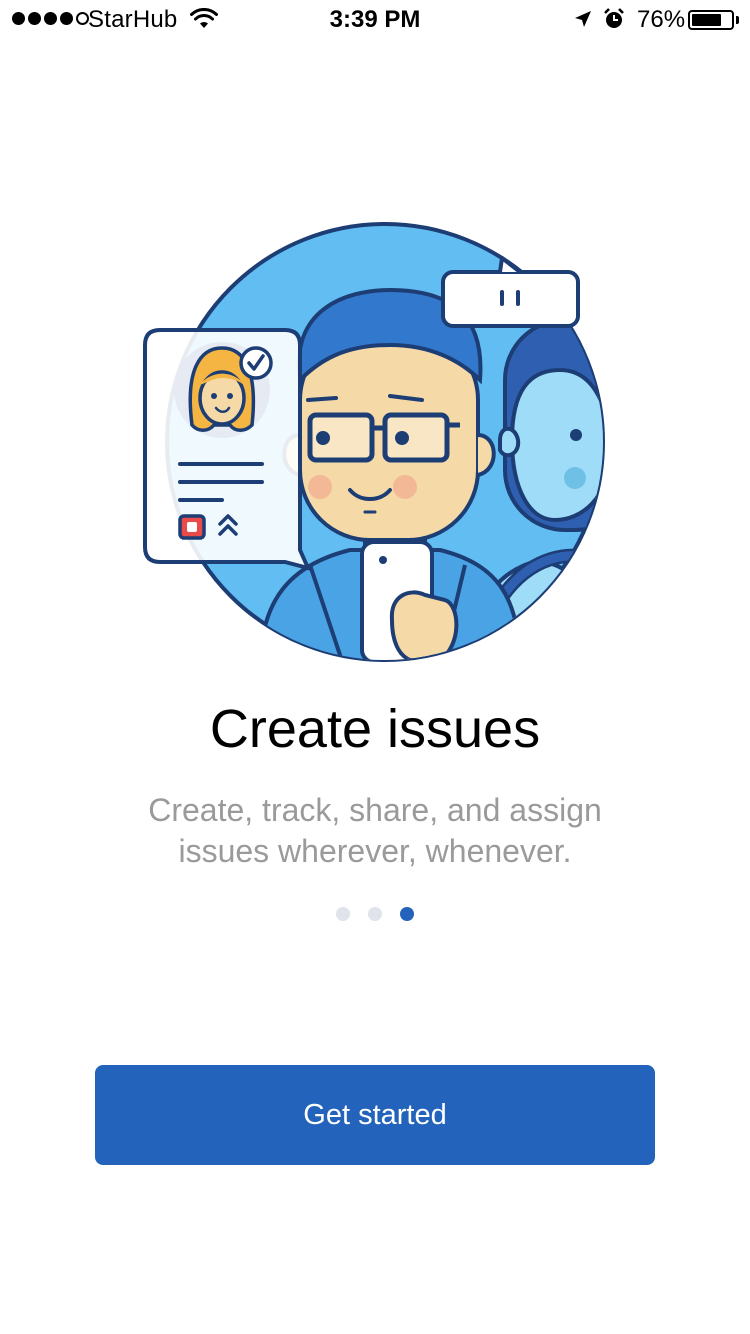  What do you see at coordinates (375, 20) in the screenshot?
I see `status-bar: StarHub 3:39 PM 76%` at bounding box center [375, 20].